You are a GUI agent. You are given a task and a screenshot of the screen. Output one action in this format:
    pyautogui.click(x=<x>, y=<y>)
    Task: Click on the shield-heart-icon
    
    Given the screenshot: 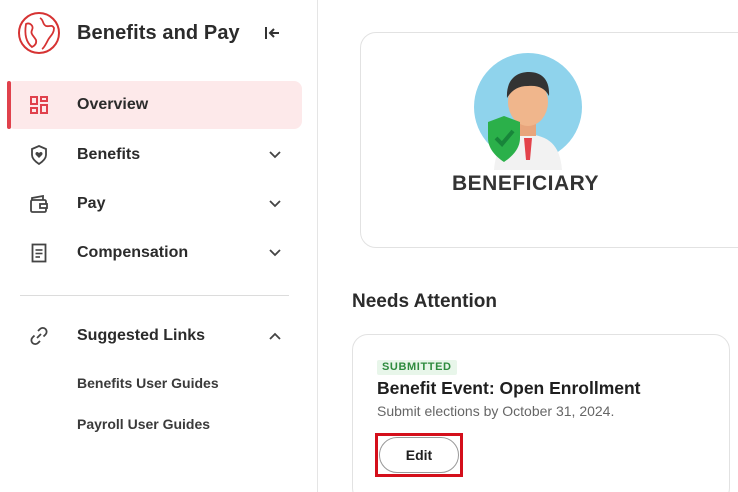 What is the action you would take?
    pyautogui.click(x=39, y=155)
    